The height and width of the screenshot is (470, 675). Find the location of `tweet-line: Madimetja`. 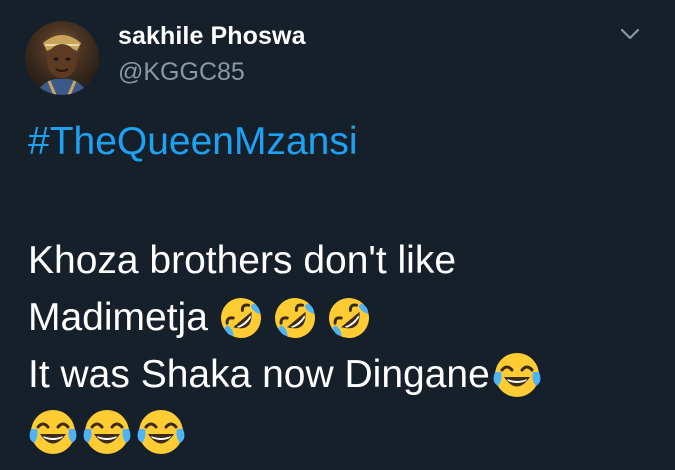

tweet-line: Madimetja is located at coordinates (285, 317).